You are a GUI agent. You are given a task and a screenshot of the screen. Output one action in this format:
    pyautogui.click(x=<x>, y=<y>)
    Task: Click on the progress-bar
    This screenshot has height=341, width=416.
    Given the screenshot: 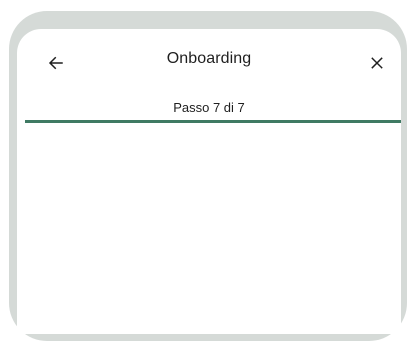 What is the action you would take?
    pyautogui.click(x=213, y=121)
    